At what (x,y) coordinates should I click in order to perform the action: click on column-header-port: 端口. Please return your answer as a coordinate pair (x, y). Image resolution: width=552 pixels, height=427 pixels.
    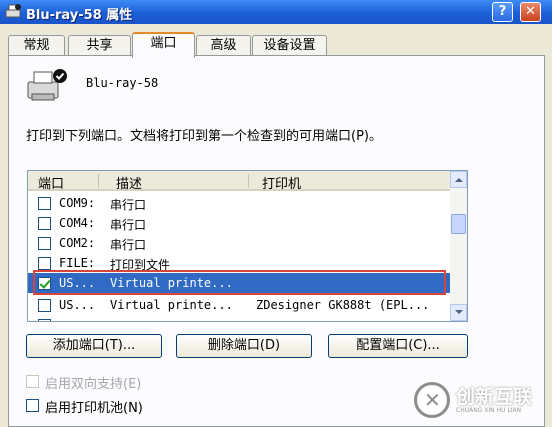
    Looking at the image, I should click on (51, 182).